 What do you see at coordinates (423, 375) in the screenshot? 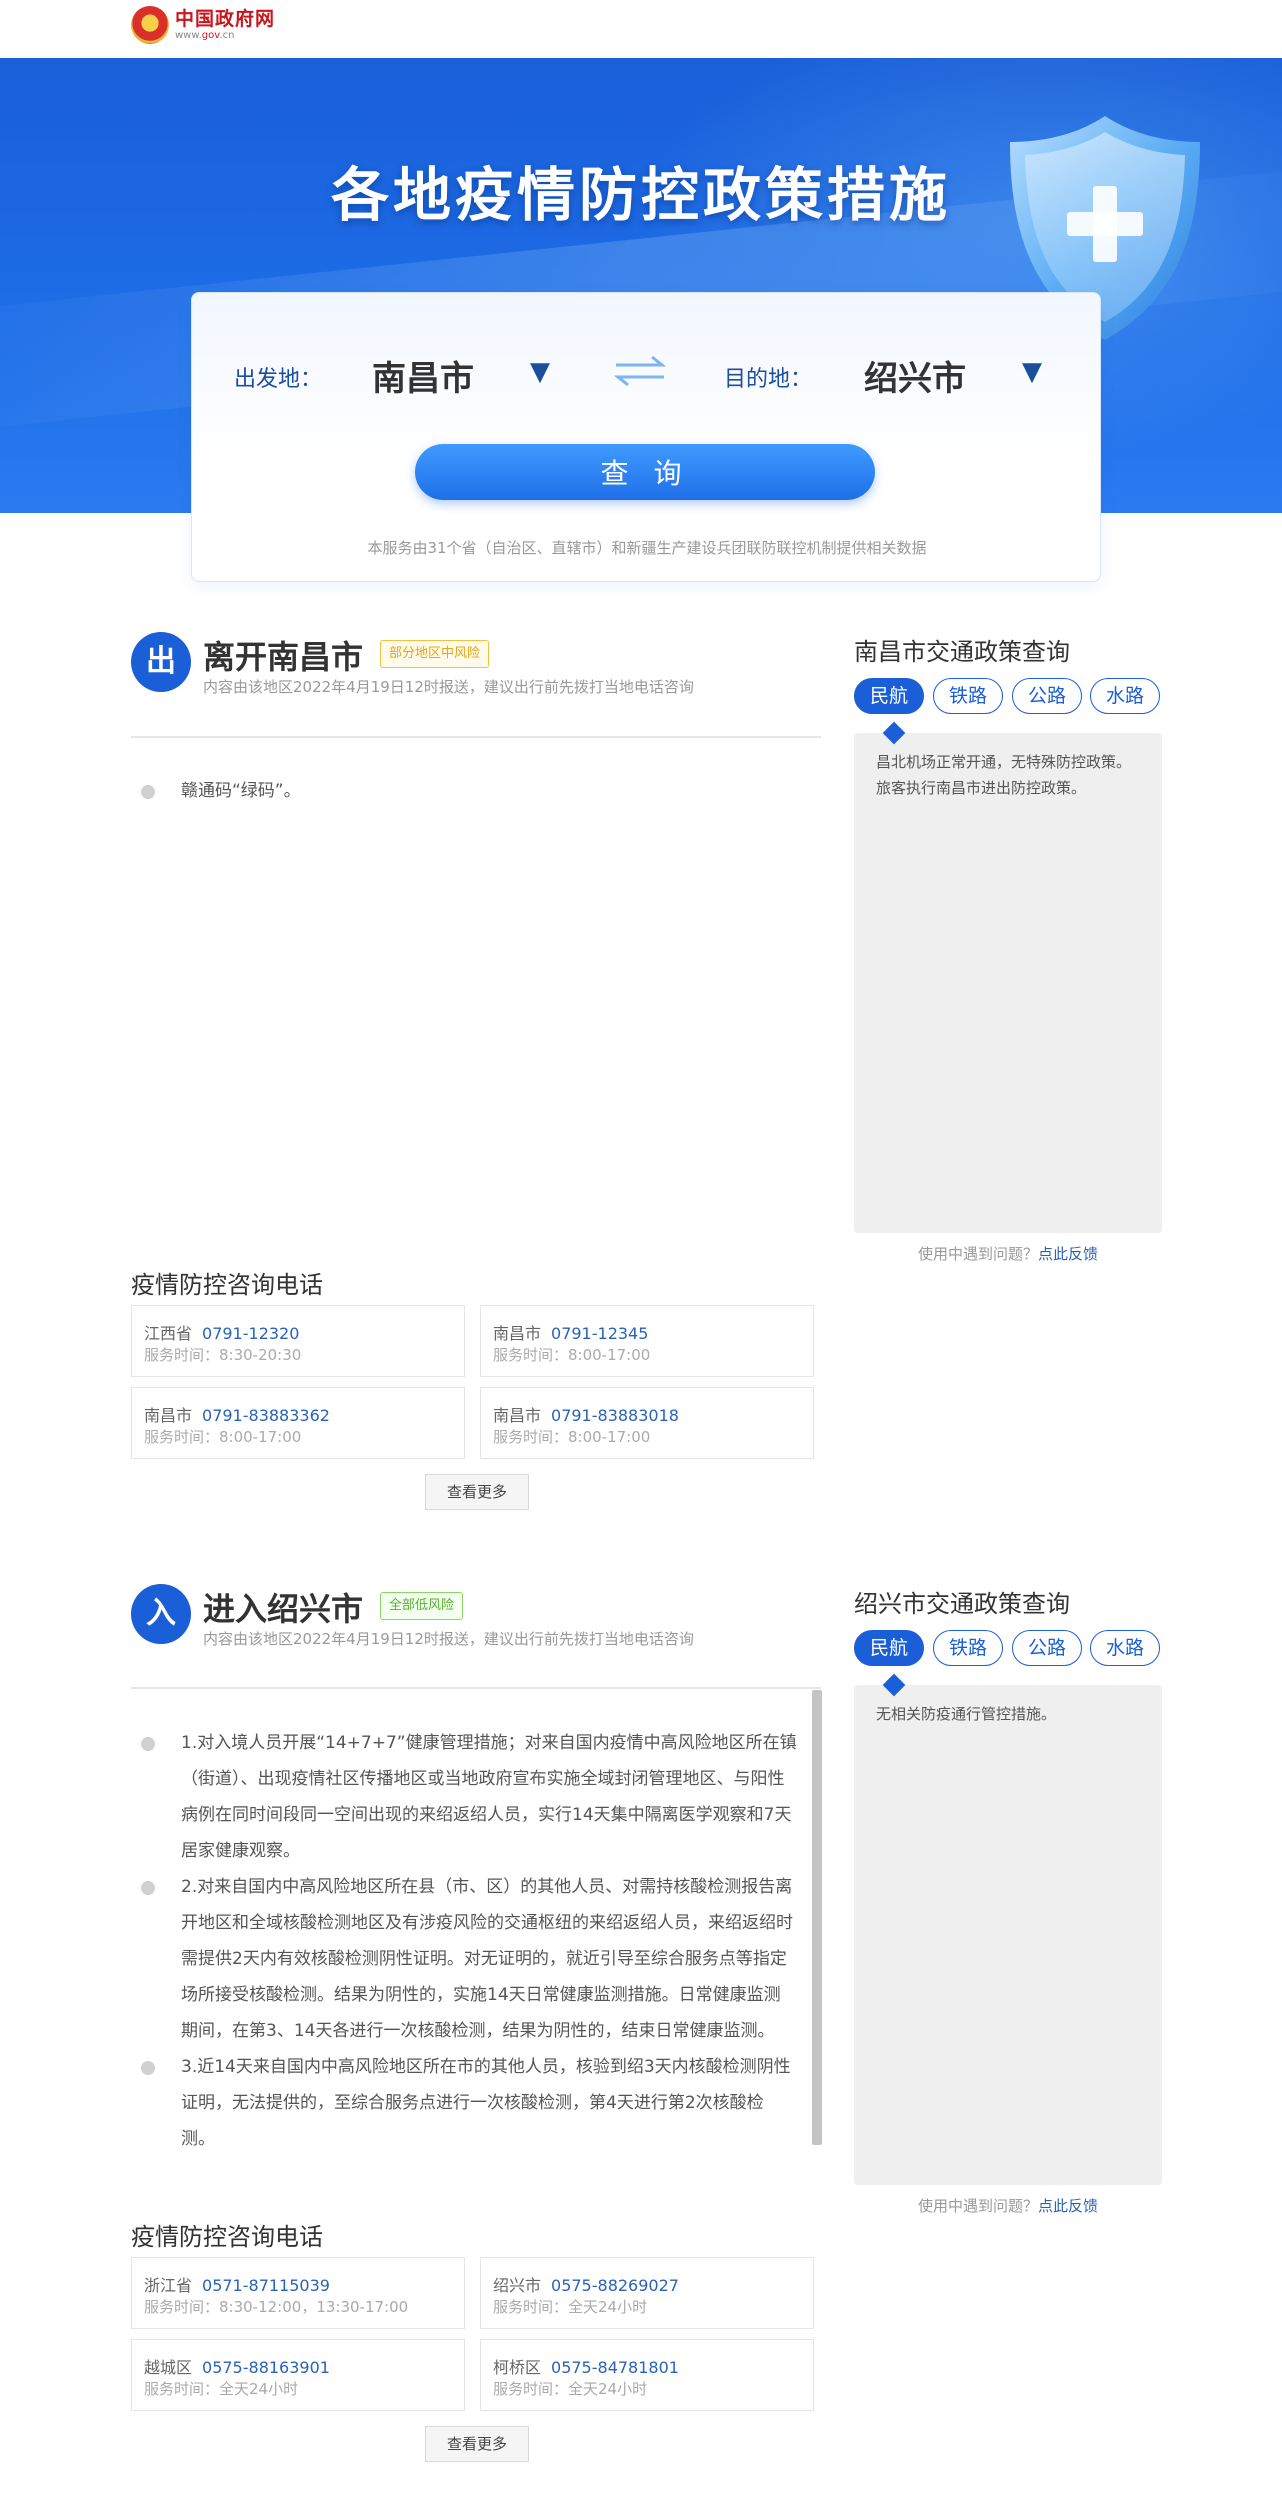
I see `from-city-select: 南昌市` at bounding box center [423, 375].